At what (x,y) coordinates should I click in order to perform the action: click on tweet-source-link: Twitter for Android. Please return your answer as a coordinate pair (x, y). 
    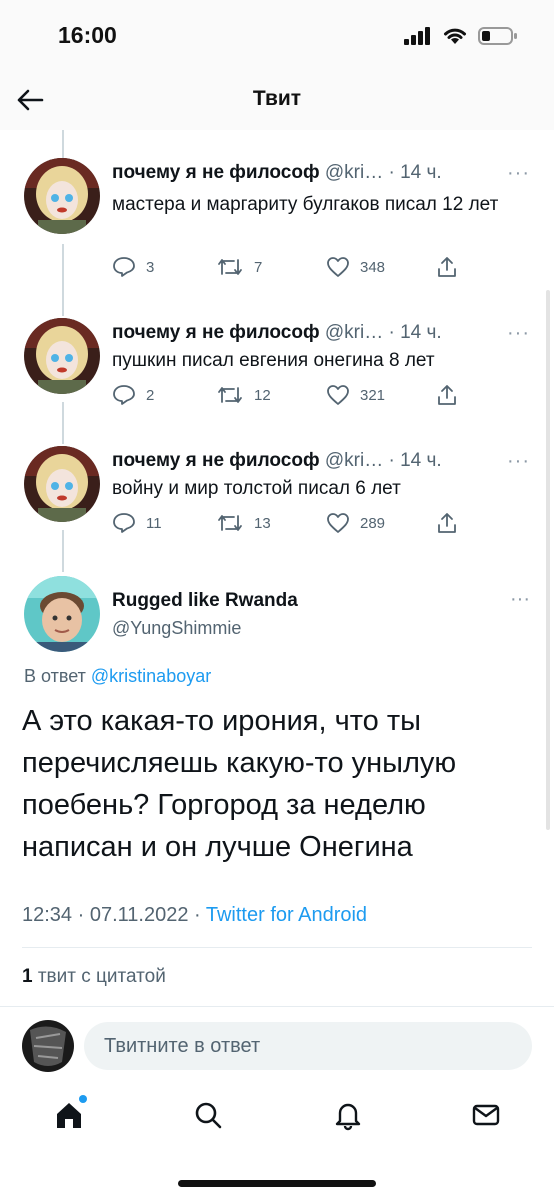
    Looking at the image, I should click on (286, 915).